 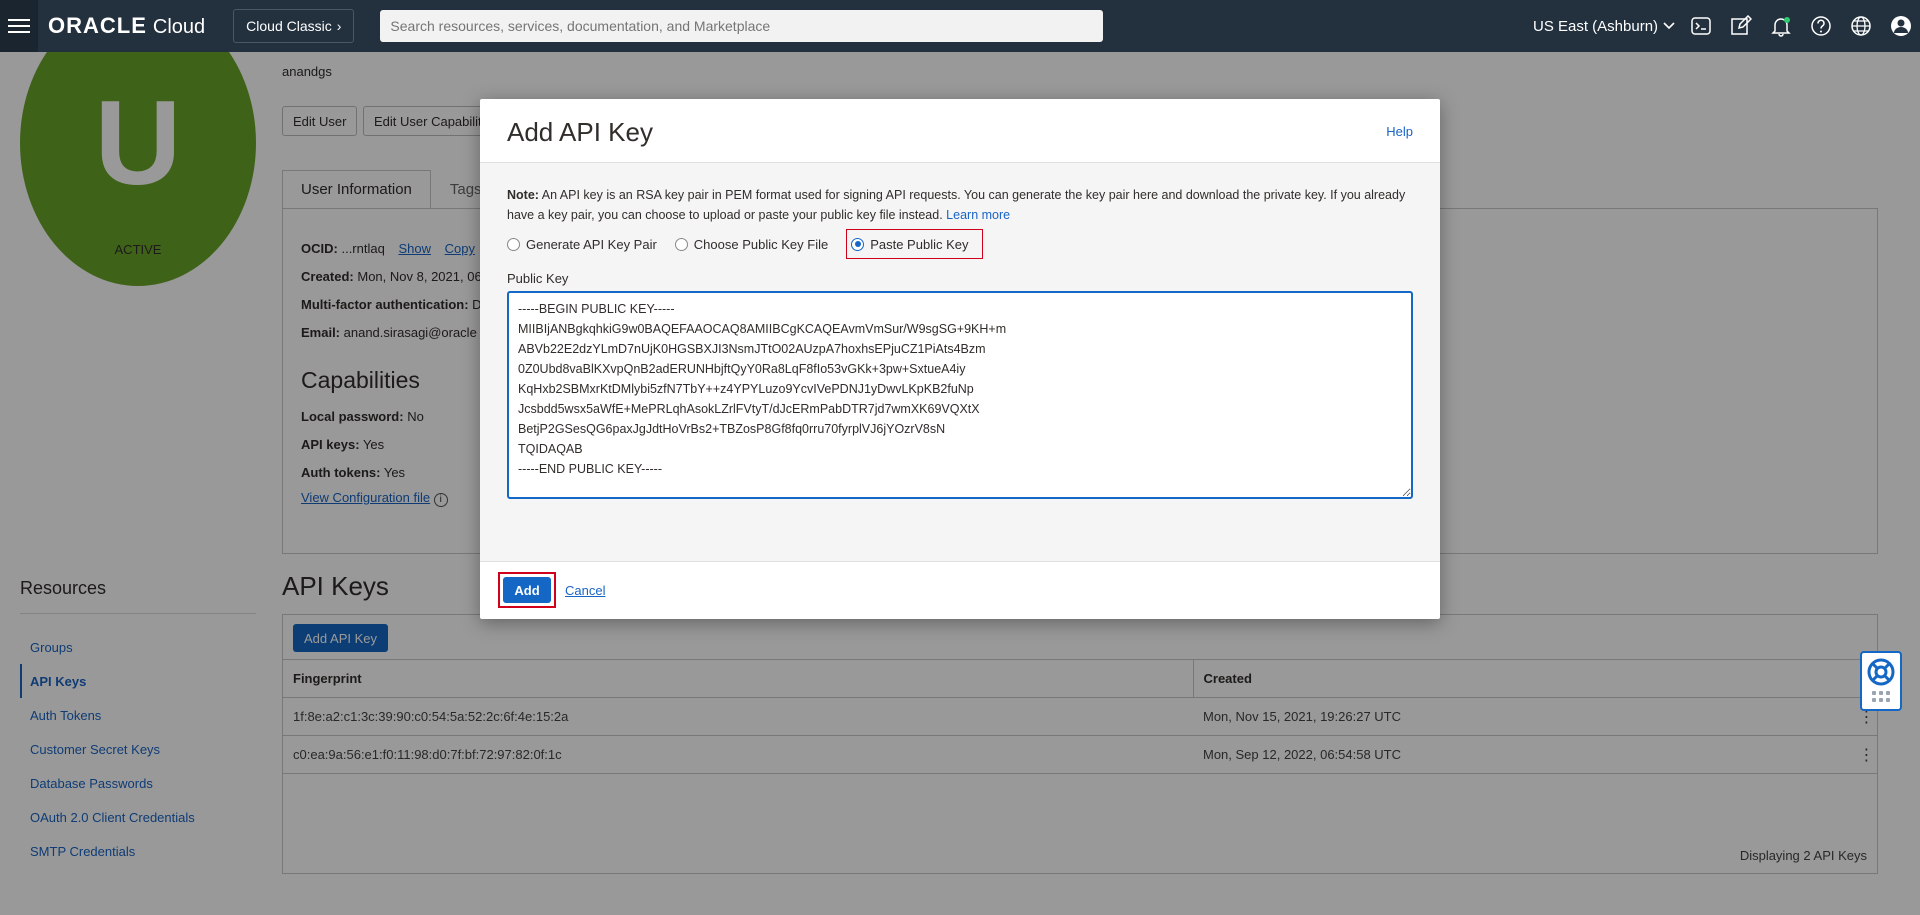 What do you see at coordinates (1801, 26) in the screenshot?
I see `topbar-icons` at bounding box center [1801, 26].